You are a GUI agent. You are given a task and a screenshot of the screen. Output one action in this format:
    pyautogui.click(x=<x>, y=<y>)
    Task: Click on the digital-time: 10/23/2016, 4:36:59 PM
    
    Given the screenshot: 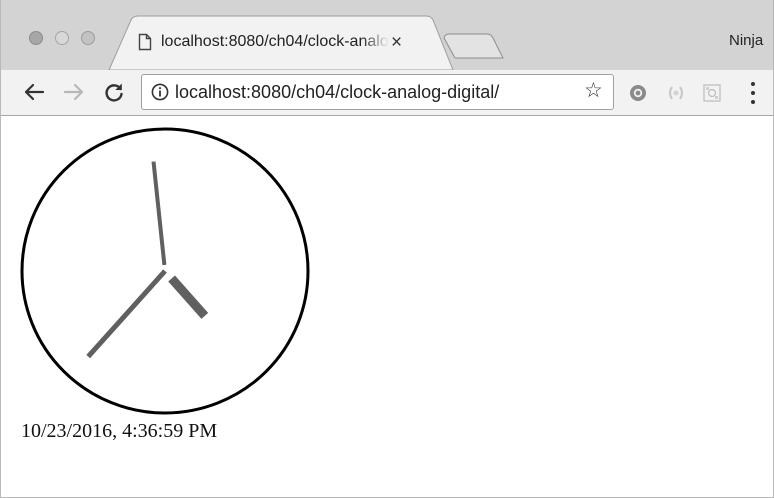 What is the action you would take?
    pyautogui.click(x=119, y=431)
    